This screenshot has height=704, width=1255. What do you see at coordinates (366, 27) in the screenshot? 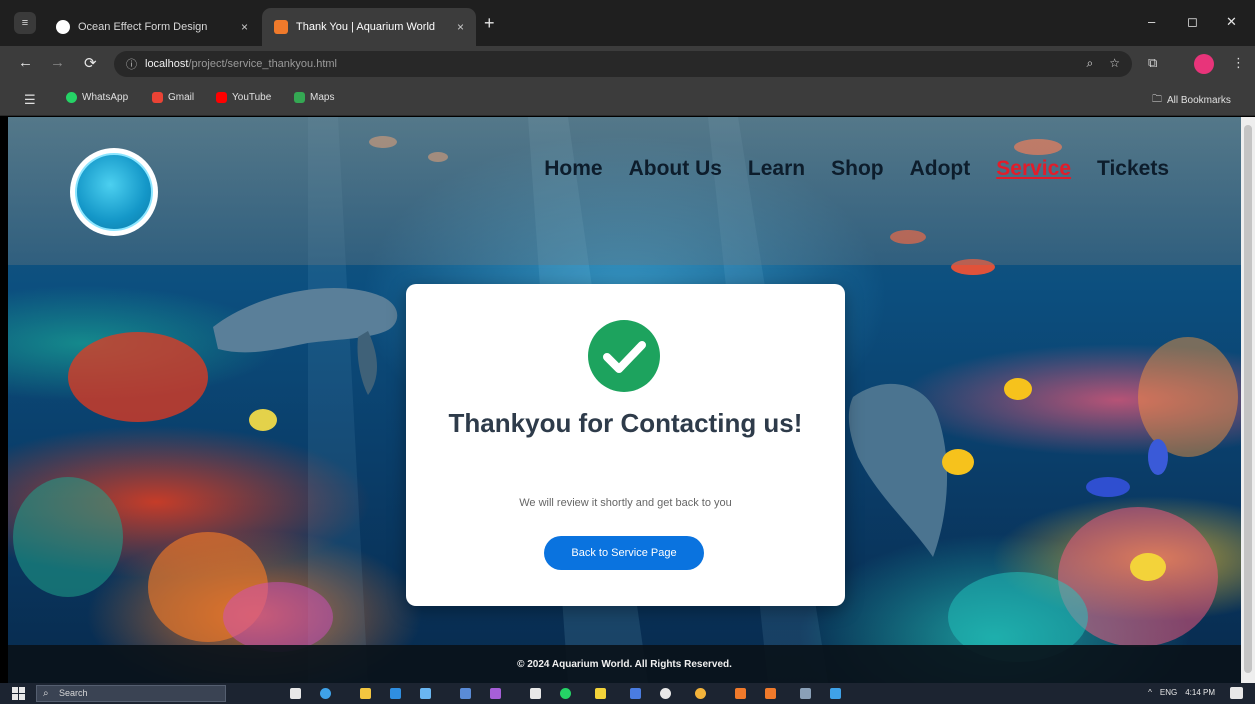
I see `tab-title: Thank You | Aquarium World` at bounding box center [366, 27].